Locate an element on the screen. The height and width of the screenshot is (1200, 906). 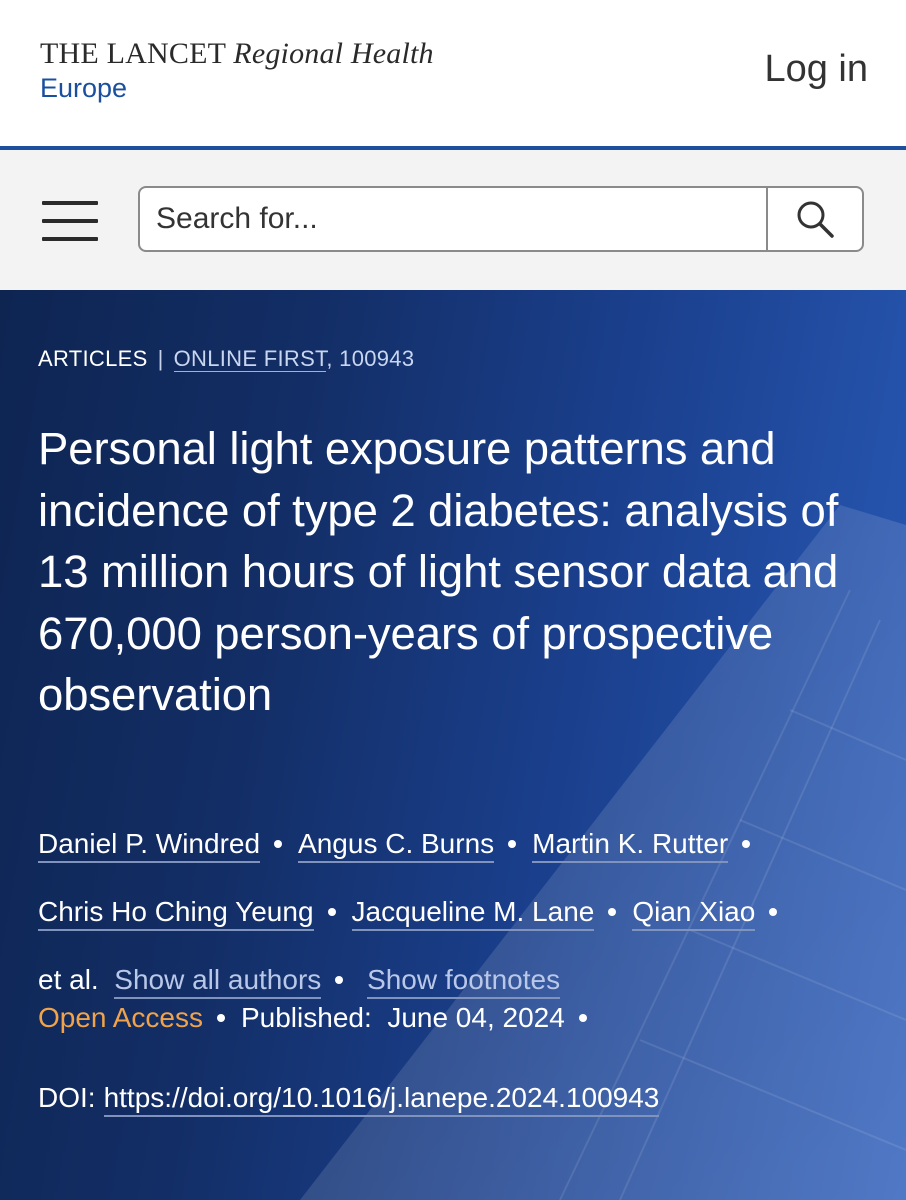
author-link: Jacqueline M. Lane is located at coordinates (473, 913).